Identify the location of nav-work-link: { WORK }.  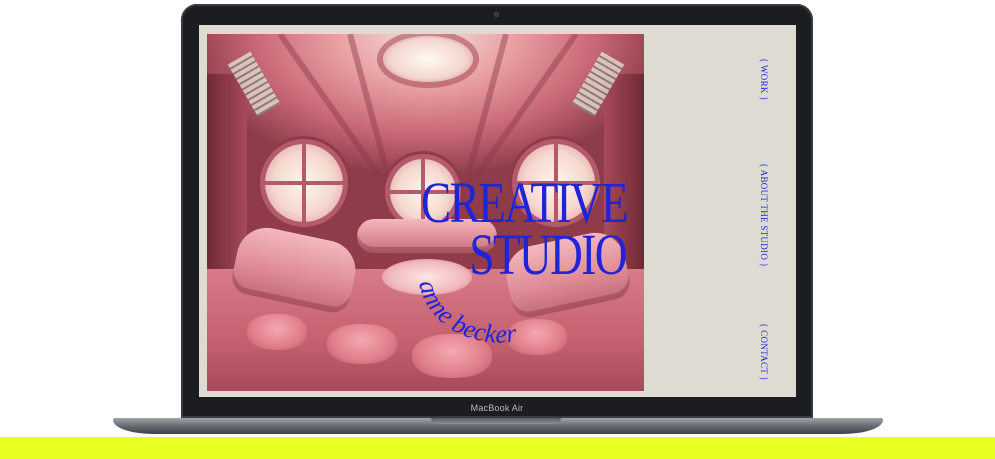
(764, 79).